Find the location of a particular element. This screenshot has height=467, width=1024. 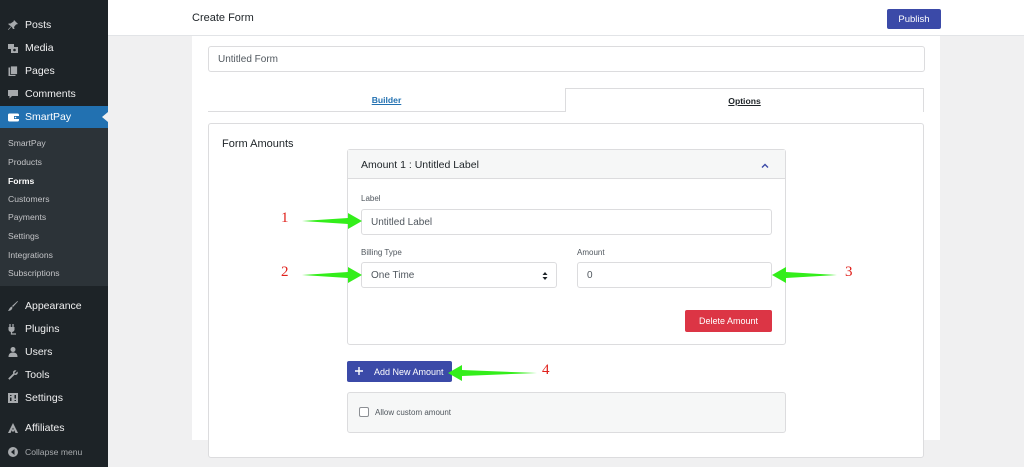

tab-options: Options is located at coordinates (744, 100).